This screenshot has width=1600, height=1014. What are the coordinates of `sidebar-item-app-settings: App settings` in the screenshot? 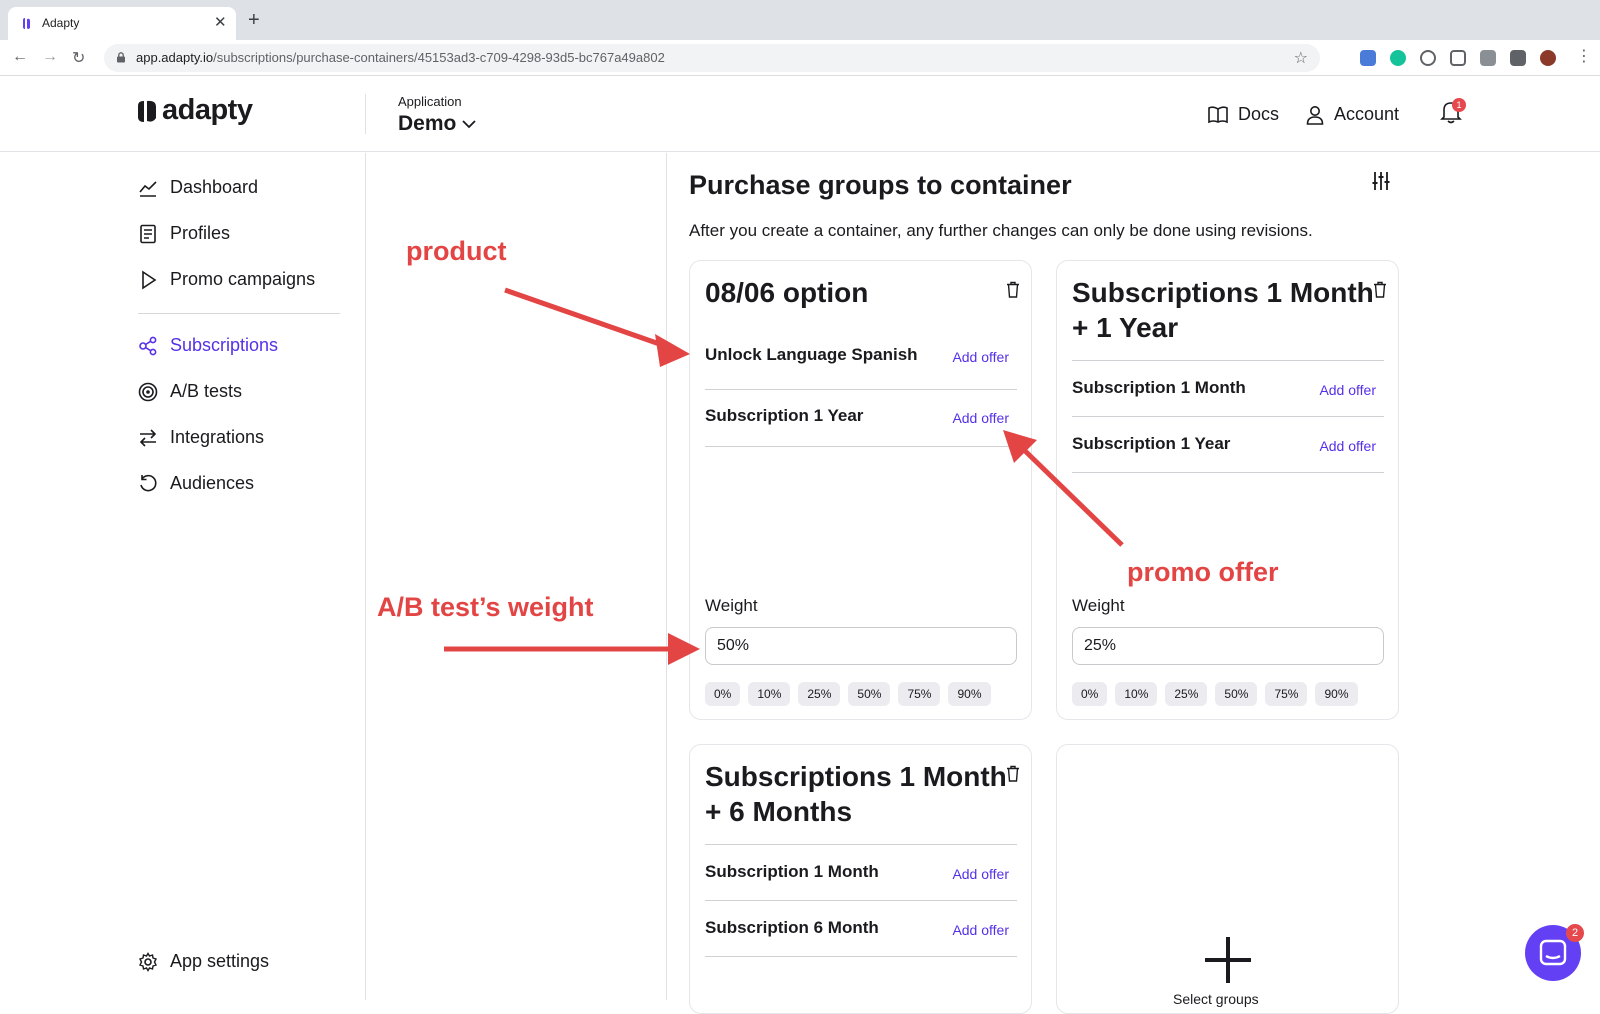 It's located at (203, 961).